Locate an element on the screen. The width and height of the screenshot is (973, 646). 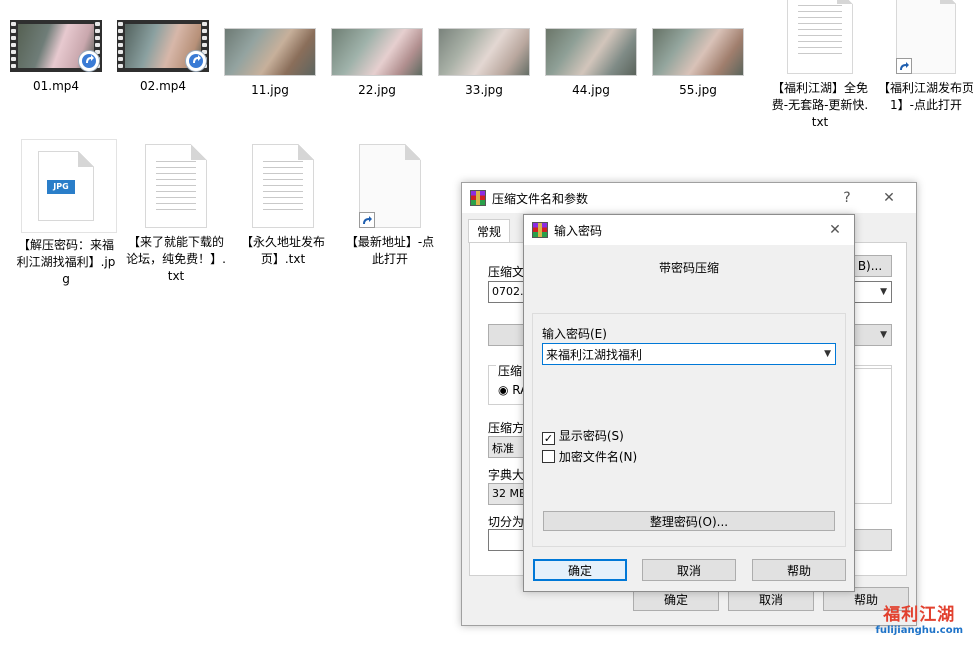
dialog-title: 压缩文件名和参数 is located at coordinates (540, 198).